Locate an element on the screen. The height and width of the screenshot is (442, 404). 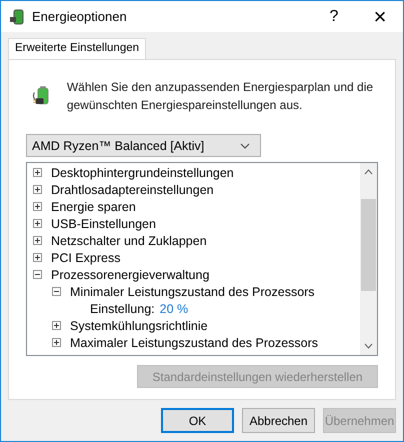
tree-item: PCI Express is located at coordinates (85, 257).